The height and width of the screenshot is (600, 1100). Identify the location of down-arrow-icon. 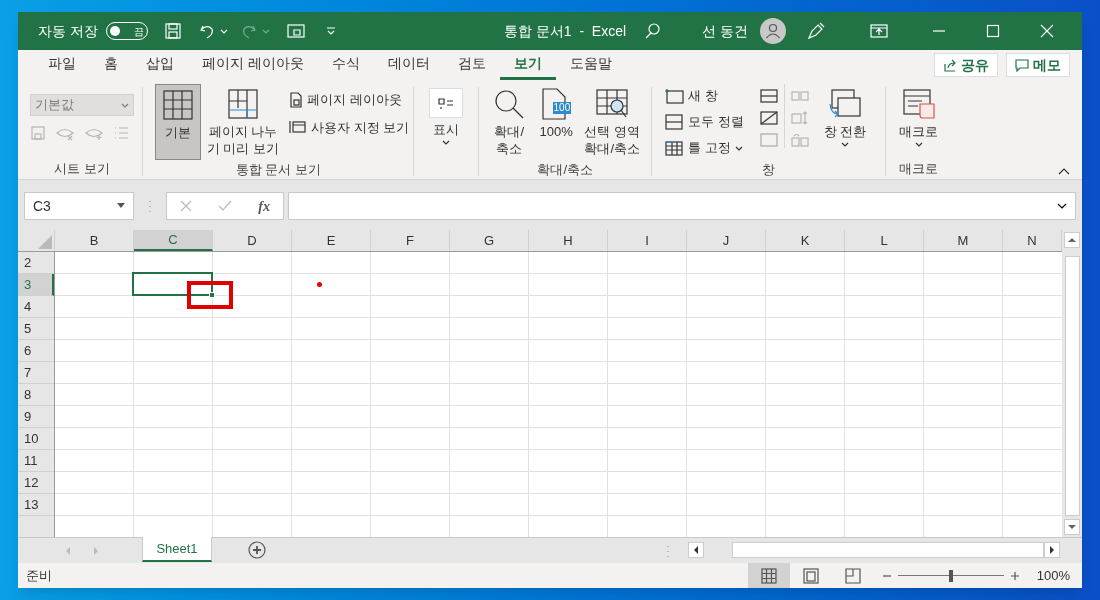
(1072, 527).